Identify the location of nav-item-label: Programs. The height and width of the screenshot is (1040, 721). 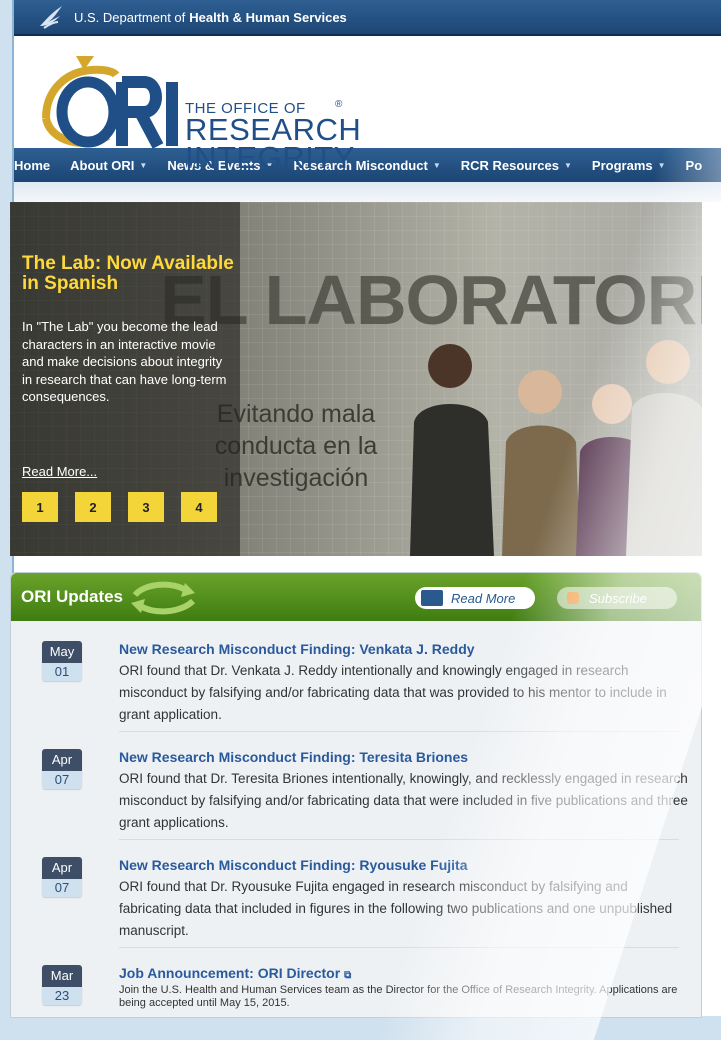
(622, 165).